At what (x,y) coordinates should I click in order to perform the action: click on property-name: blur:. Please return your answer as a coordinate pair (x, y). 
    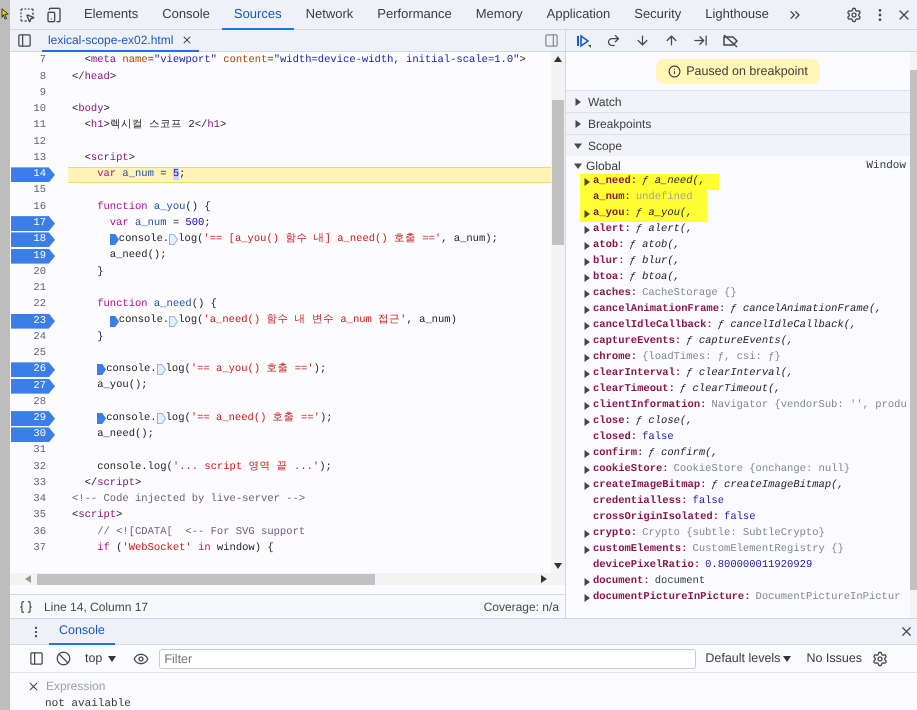
    Looking at the image, I should click on (609, 262).